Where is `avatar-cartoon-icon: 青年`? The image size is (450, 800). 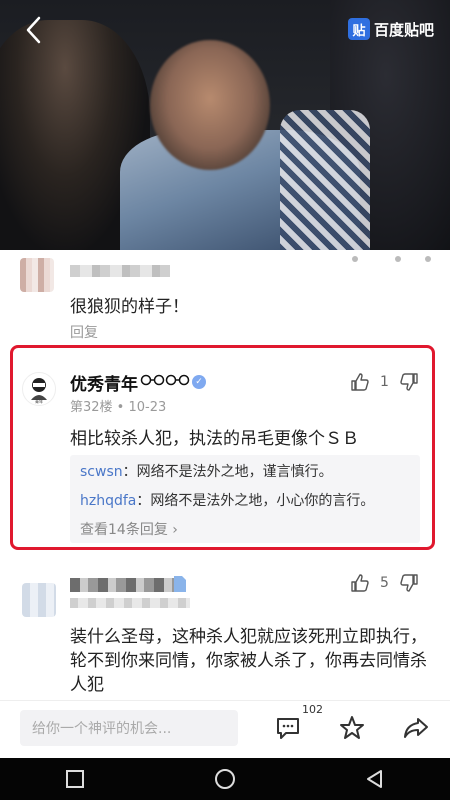
avatar-cartoon-icon: 青年 is located at coordinates (39, 391).